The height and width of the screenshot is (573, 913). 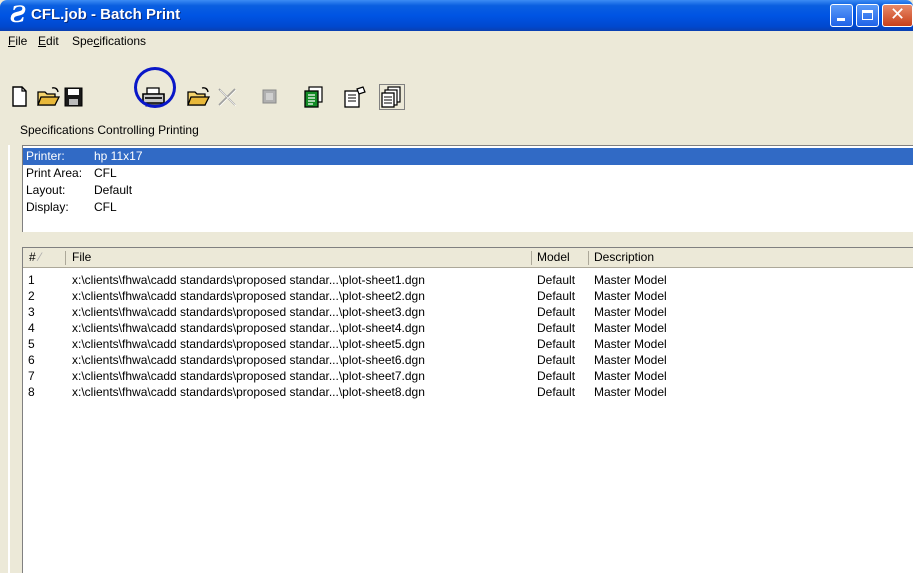 What do you see at coordinates (109, 41) in the screenshot?
I see `menu-specifications: Specifications` at bounding box center [109, 41].